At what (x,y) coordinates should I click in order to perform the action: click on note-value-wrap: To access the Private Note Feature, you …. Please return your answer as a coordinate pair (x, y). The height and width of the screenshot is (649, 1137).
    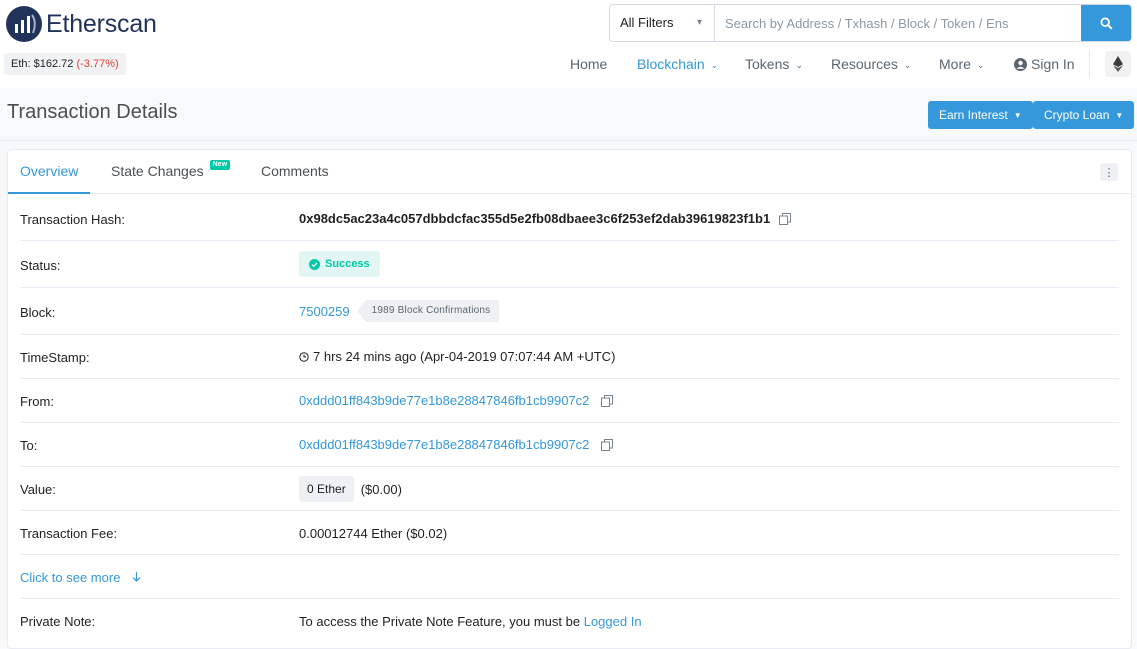
    Looking at the image, I should click on (470, 621).